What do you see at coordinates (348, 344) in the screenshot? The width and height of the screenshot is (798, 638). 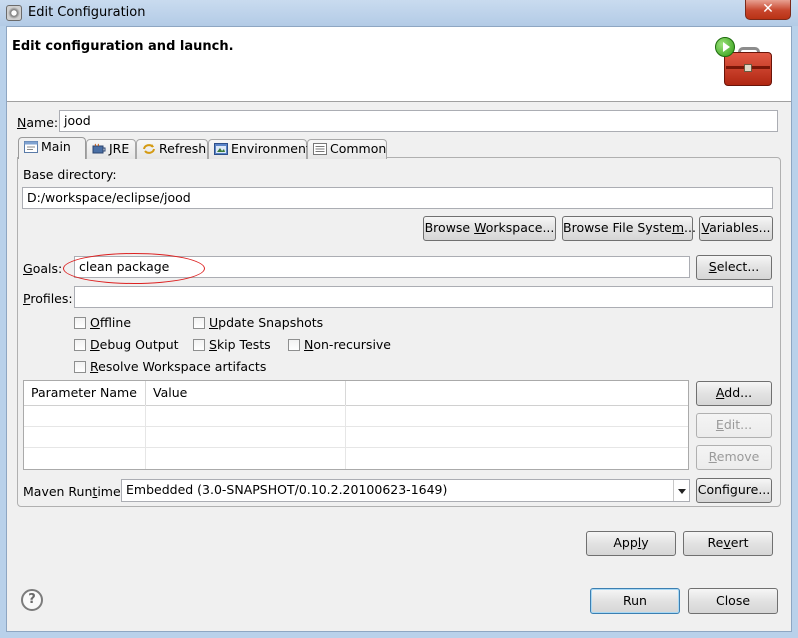 I see `non-recursive-label: Non-recursive` at bounding box center [348, 344].